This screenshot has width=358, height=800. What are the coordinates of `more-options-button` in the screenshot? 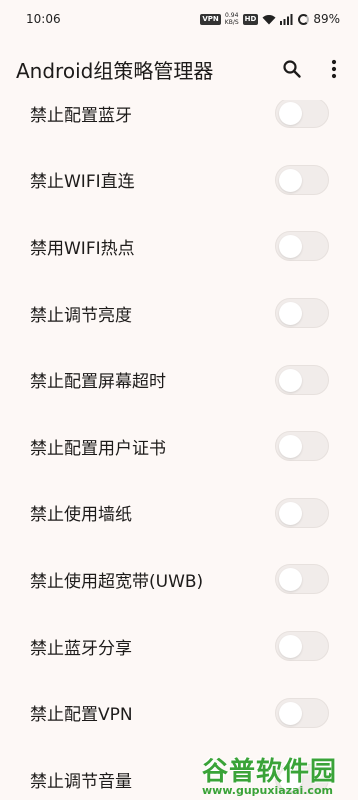 It's located at (334, 69).